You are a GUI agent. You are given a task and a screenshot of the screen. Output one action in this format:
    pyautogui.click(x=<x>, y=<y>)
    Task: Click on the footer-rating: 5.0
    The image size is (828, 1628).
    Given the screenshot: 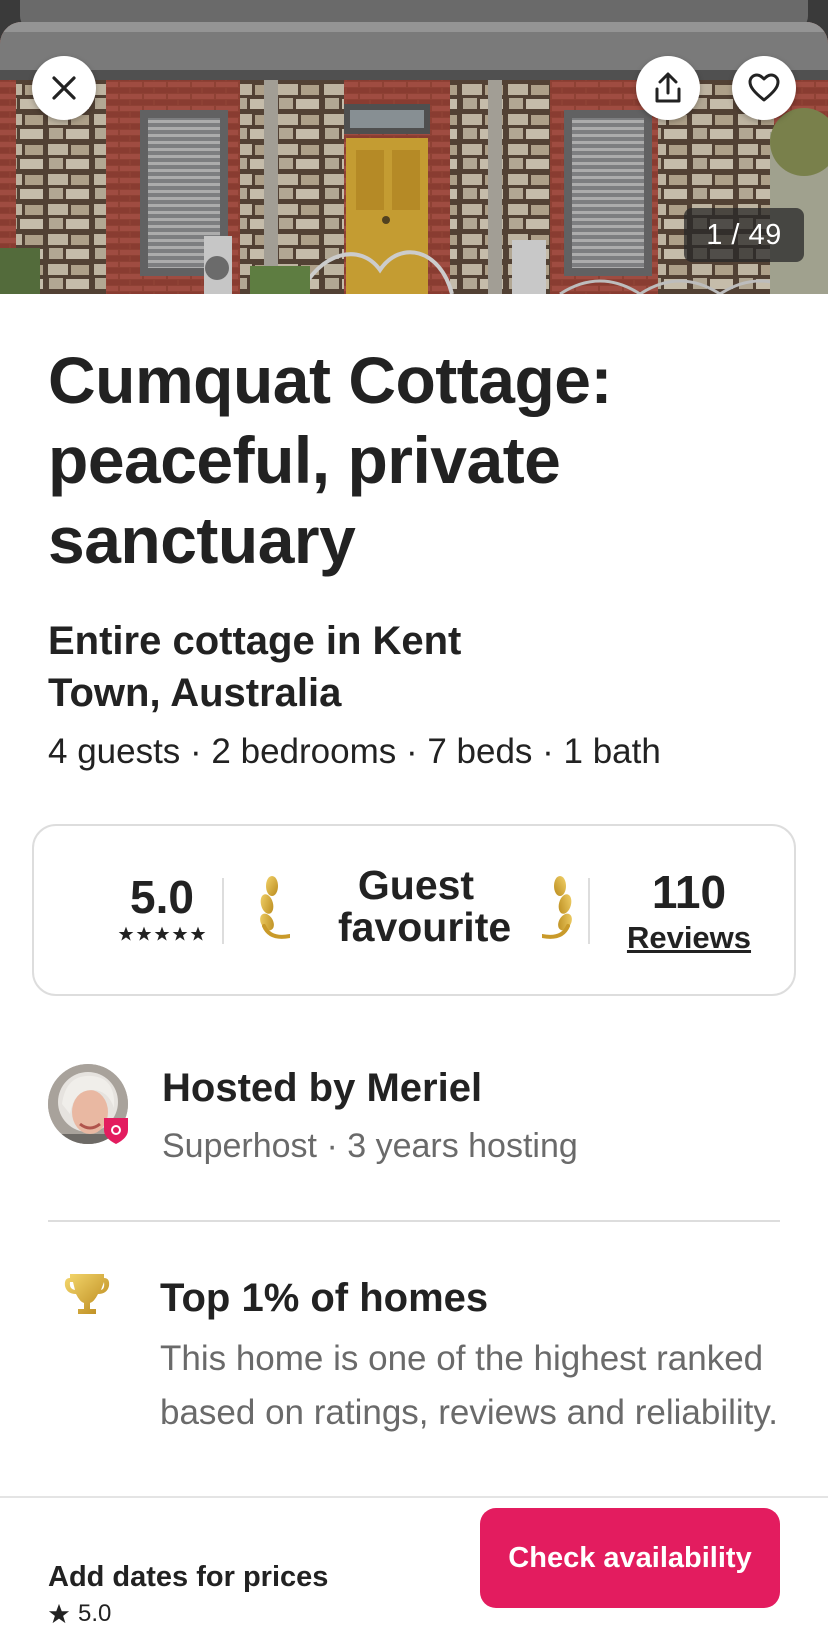 What is the action you would take?
    pyautogui.click(x=79, y=1614)
    